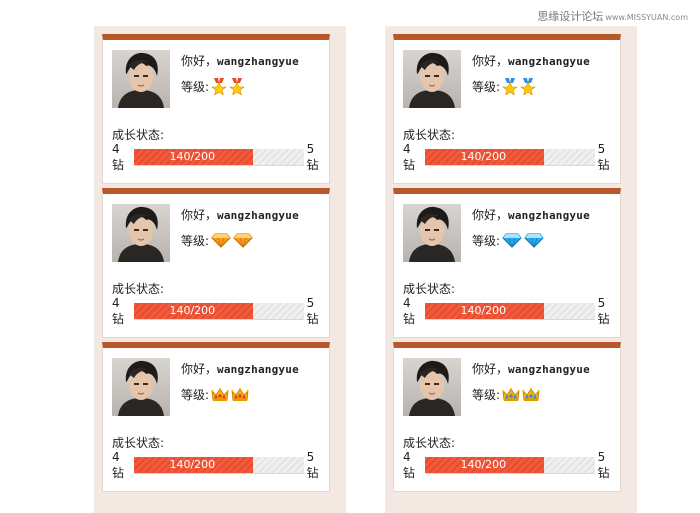 The width and height of the screenshot is (700, 513). What do you see at coordinates (570, 16) in the screenshot?
I see `watermark-text: 思缘设计论坛` at bounding box center [570, 16].